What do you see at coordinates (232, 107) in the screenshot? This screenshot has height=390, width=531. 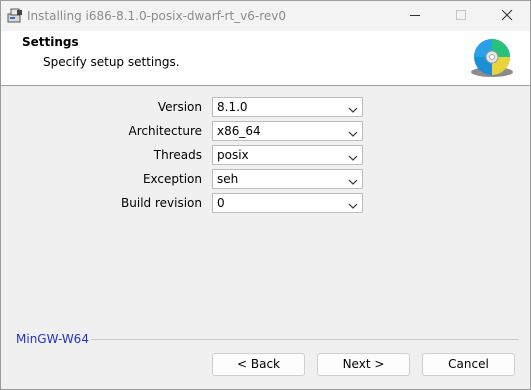 I see `version-value: 8.1.0` at bounding box center [232, 107].